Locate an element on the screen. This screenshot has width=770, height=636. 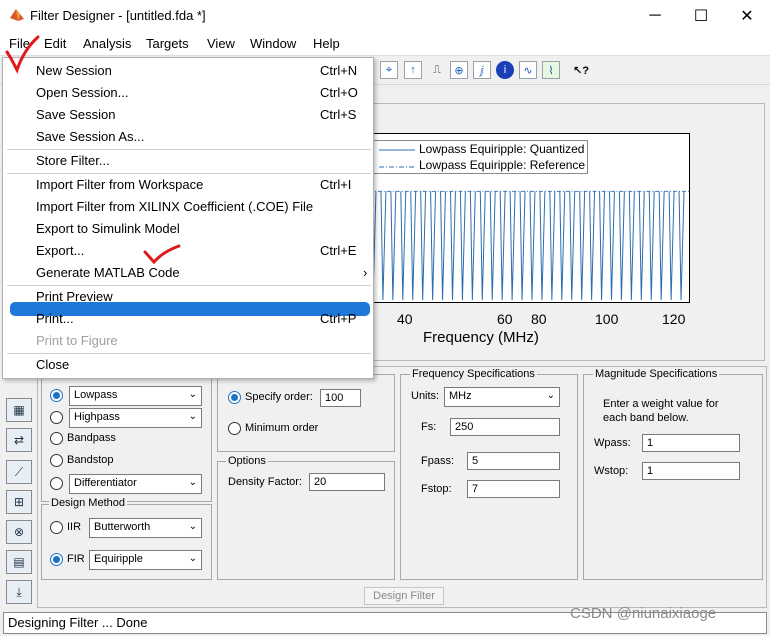
menu-analysis: Analysis is located at coordinates (107, 43).